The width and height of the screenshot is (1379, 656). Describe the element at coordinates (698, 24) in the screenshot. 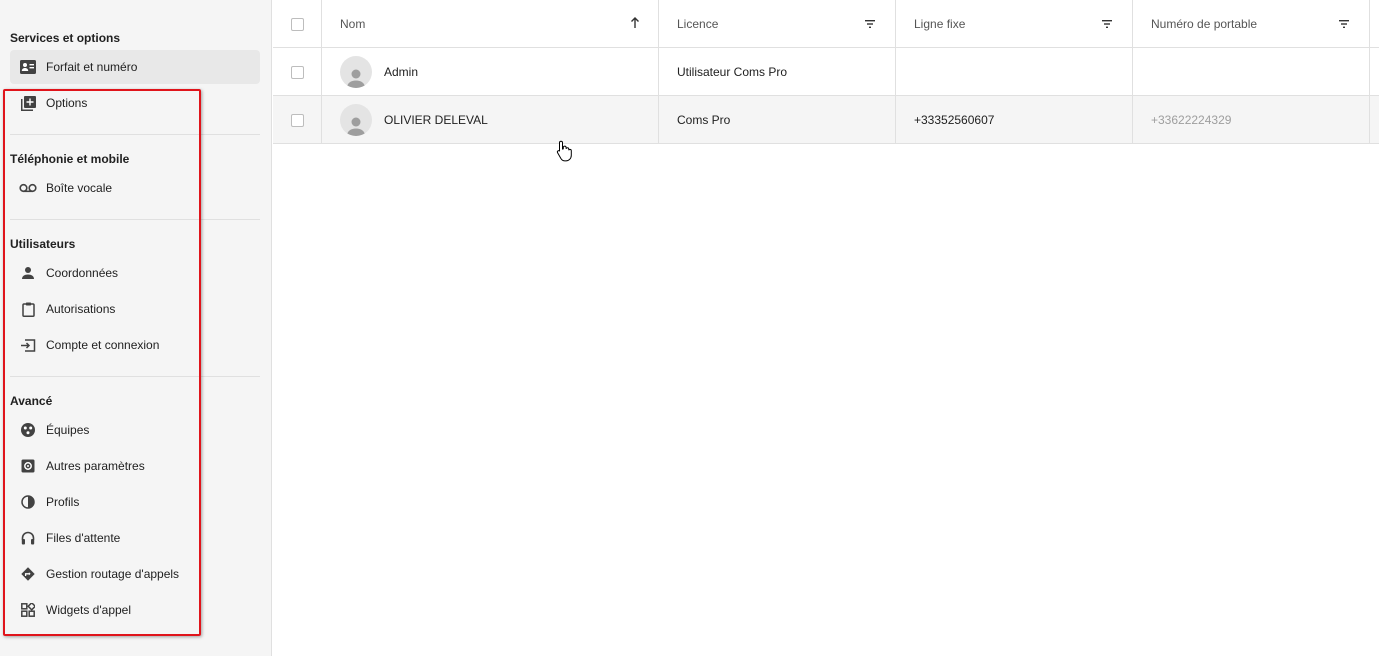

I see `column-header-label: Licence` at that location.